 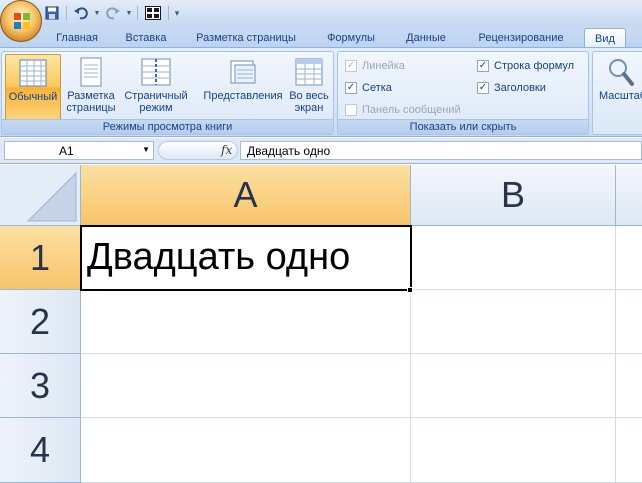 I want to click on cell-c2, so click(x=629, y=322).